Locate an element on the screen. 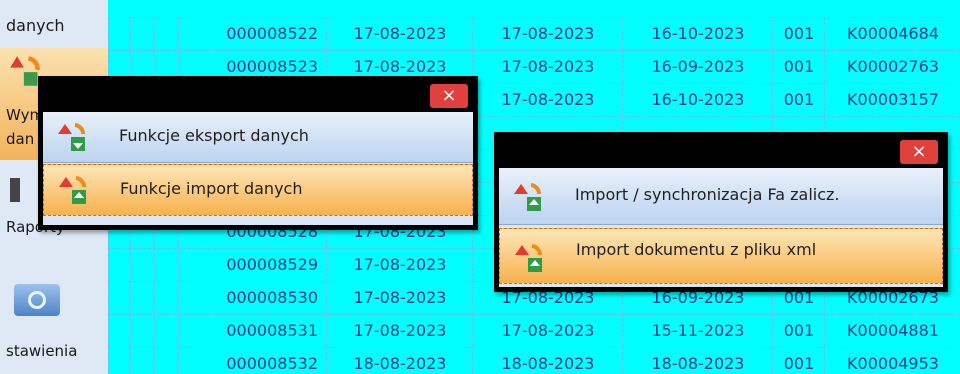 The image size is (960, 374). table-cell-id: 000008532 is located at coordinates (252, 360).